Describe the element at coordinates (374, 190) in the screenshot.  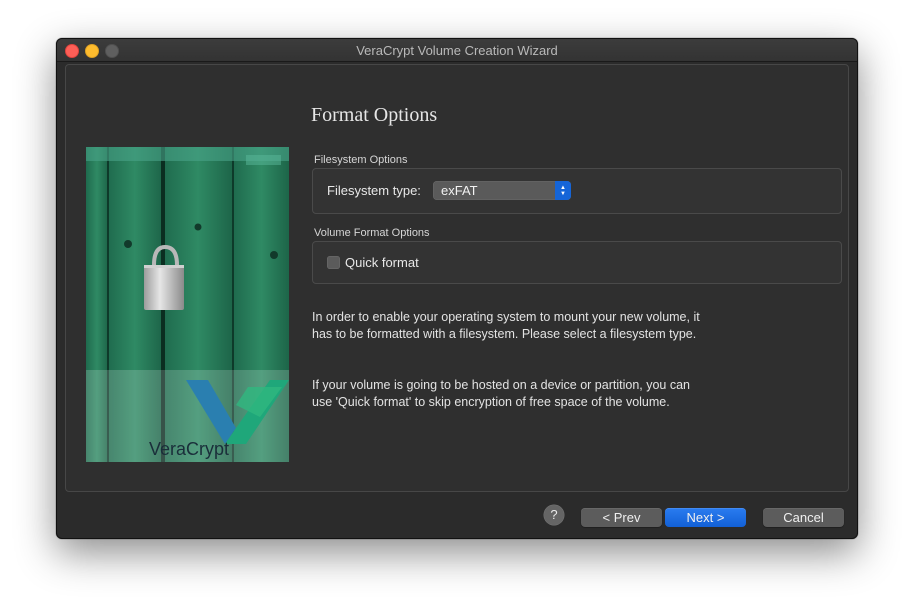
I see `filesystem-type-label: Filesystem type:` at that location.